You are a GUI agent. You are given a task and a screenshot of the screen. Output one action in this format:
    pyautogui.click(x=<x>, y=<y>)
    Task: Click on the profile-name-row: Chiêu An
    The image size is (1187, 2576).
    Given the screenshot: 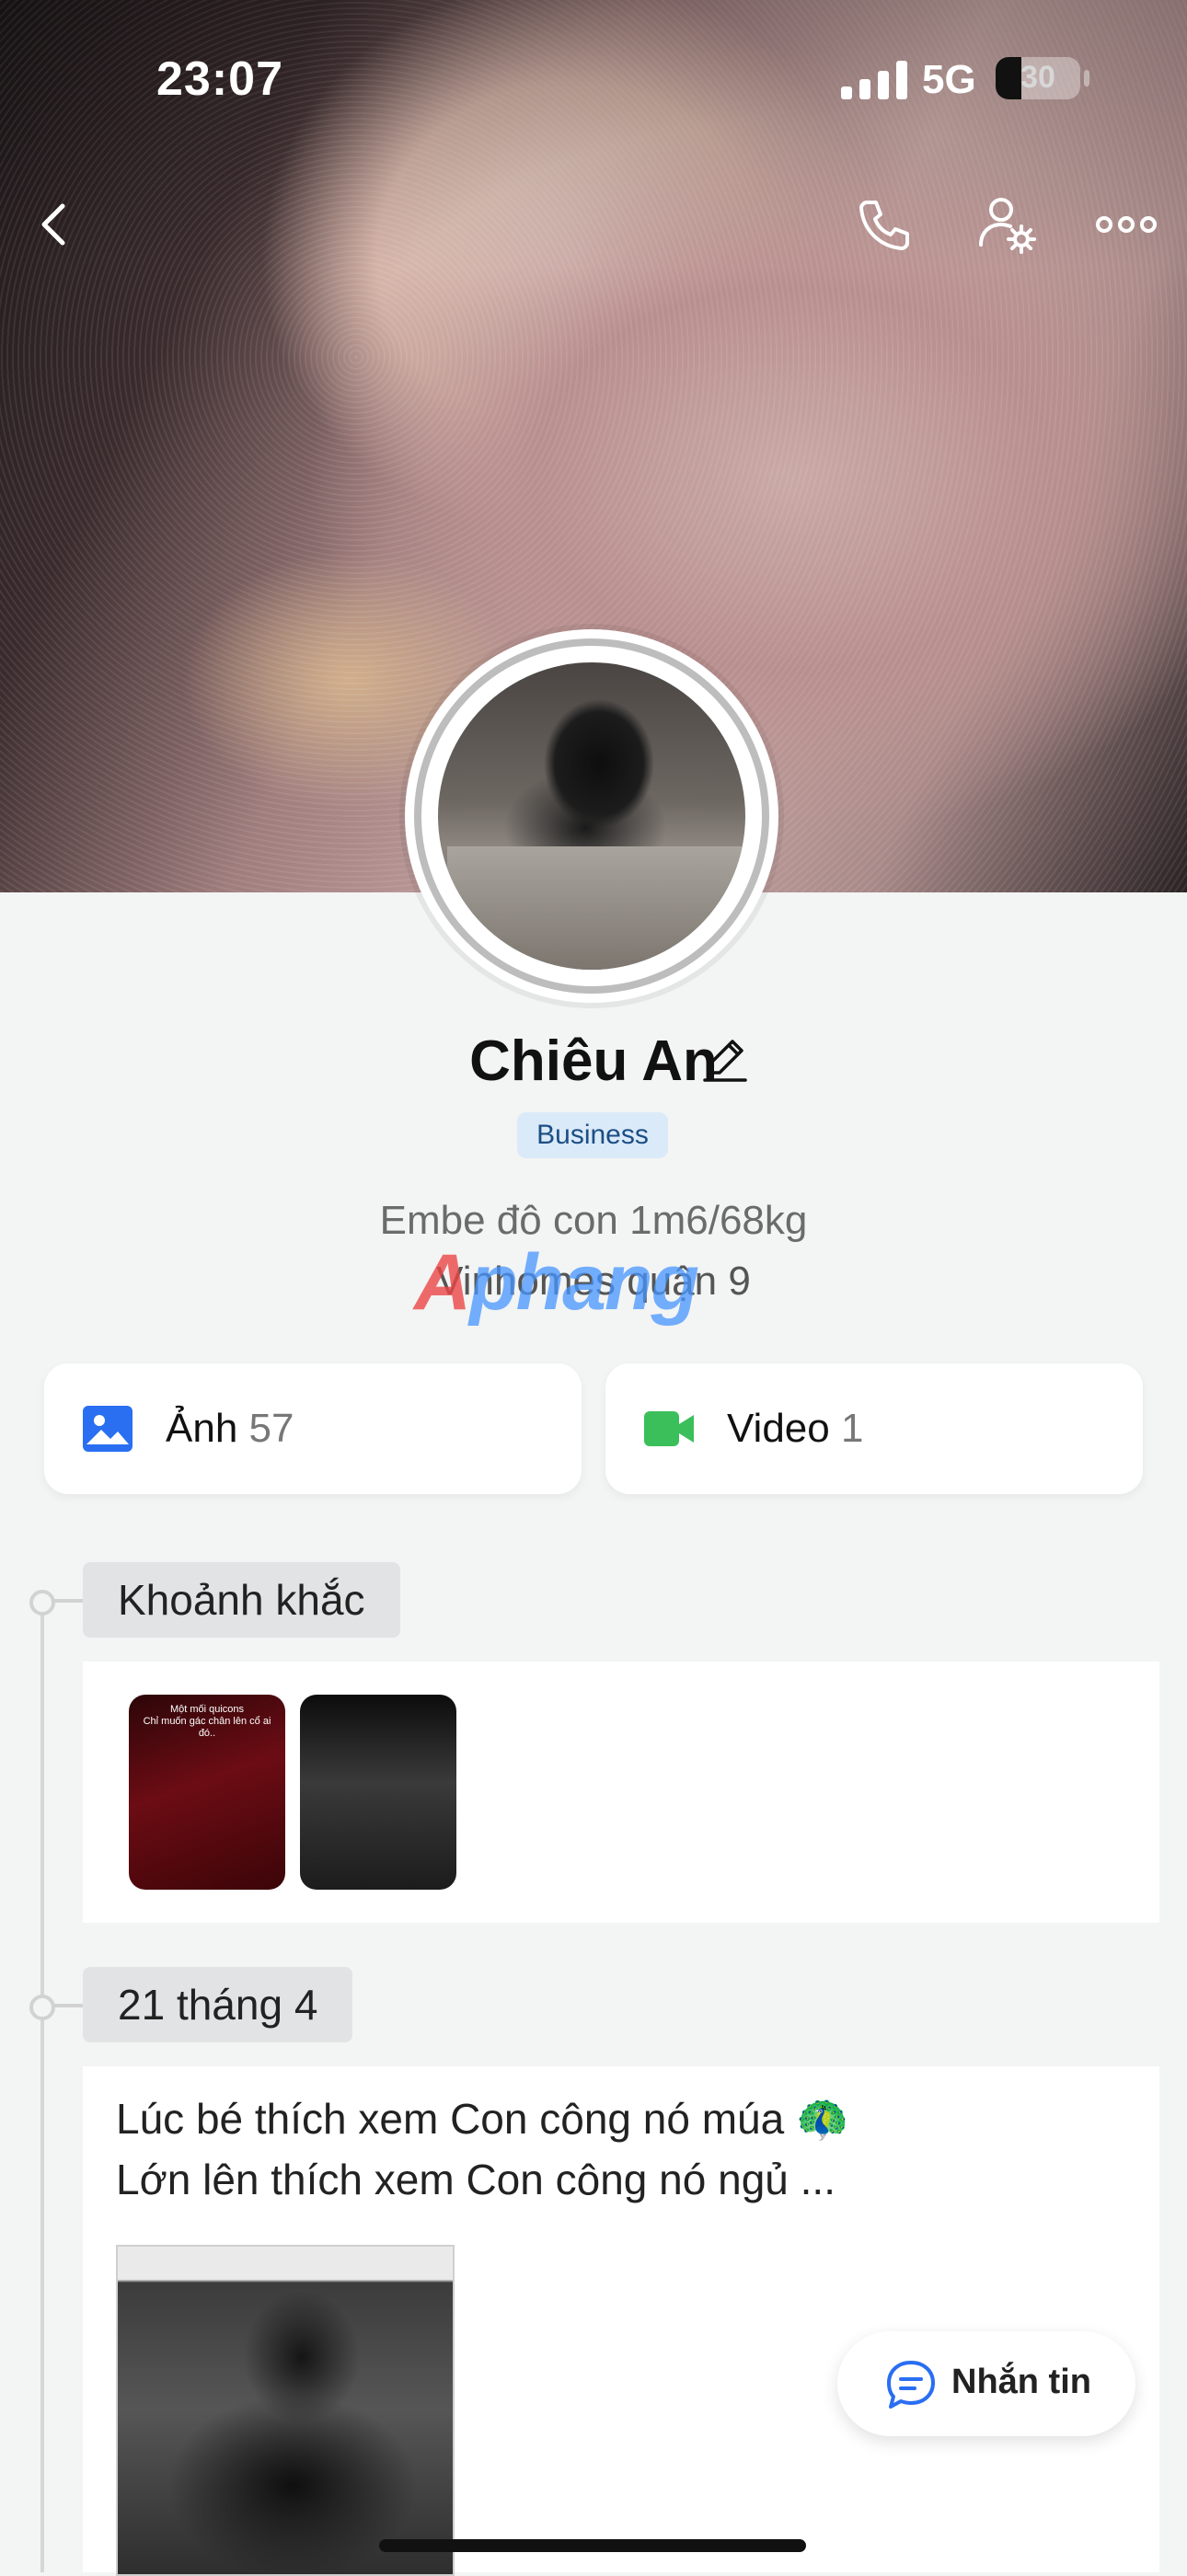 What is the action you would take?
    pyautogui.click(x=593, y=1061)
    